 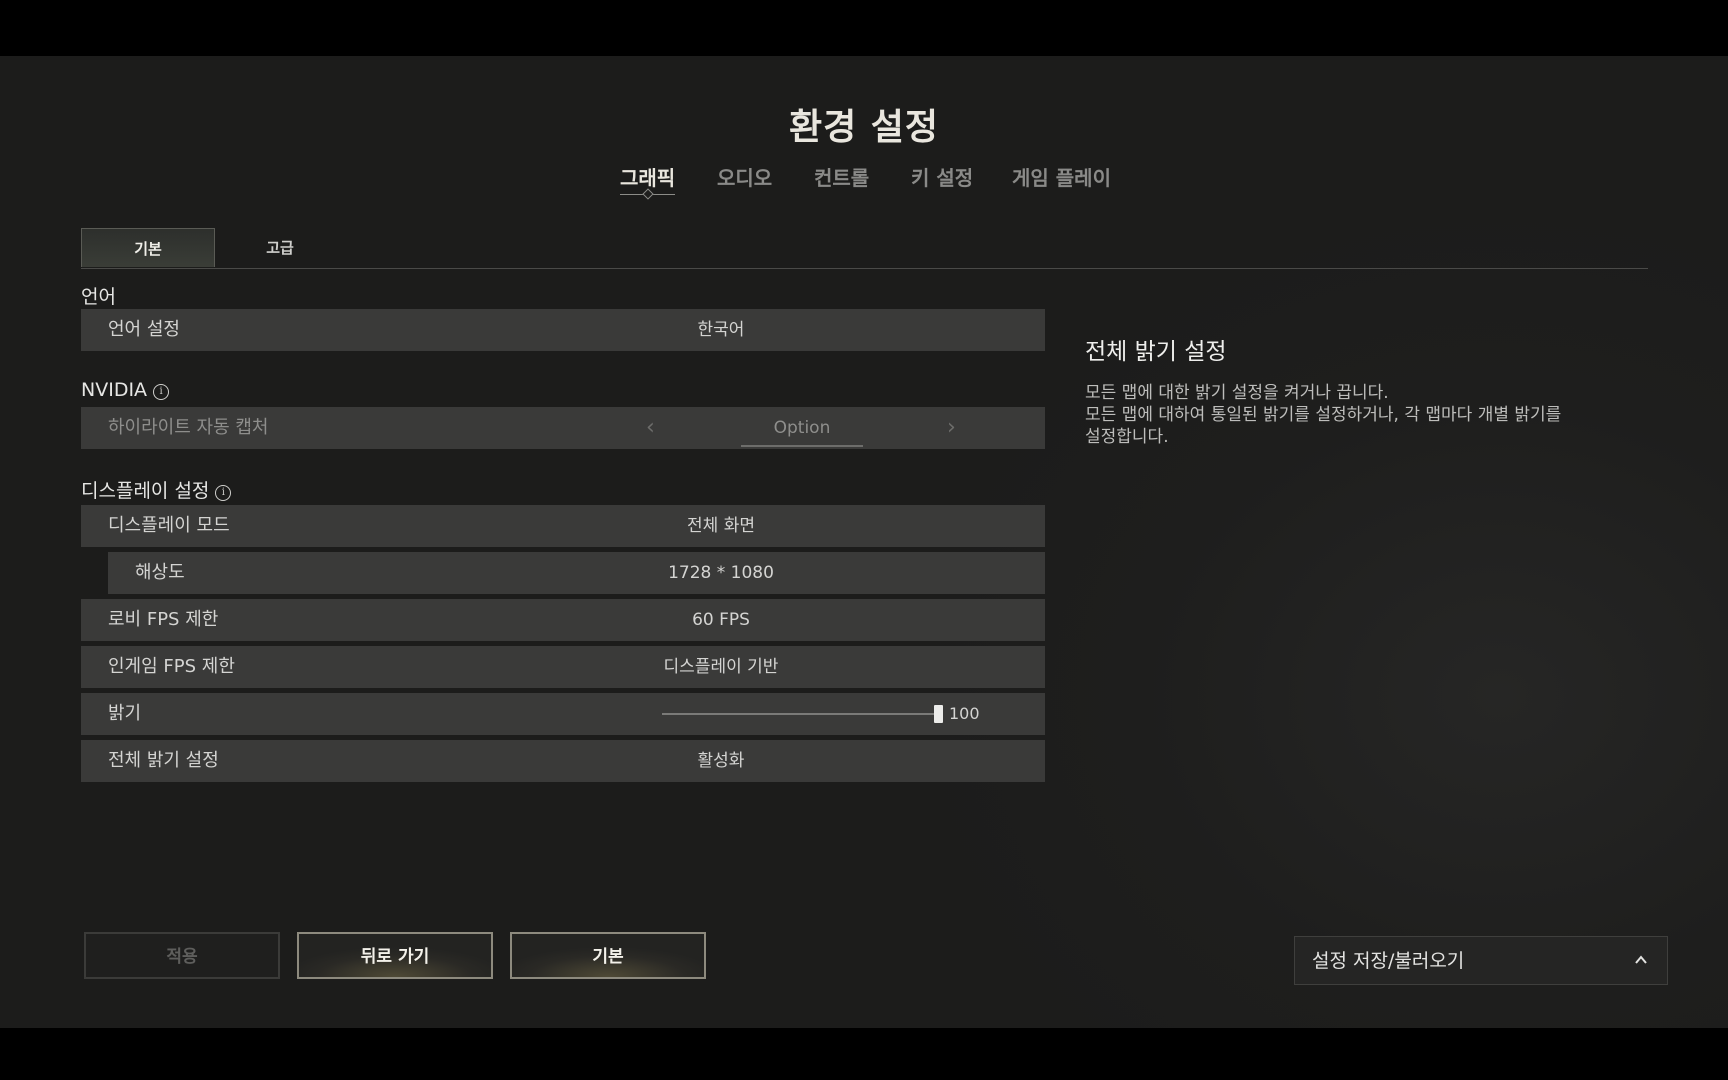 I want to click on description-line: 설정합니다., so click(x=1127, y=437).